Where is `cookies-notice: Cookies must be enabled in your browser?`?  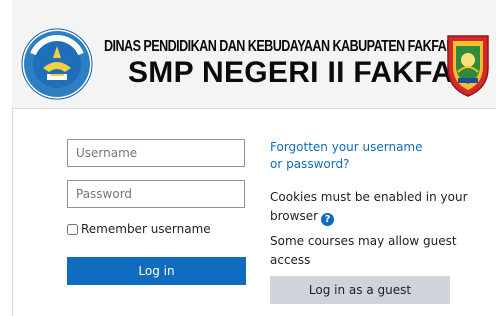
cookies-notice: Cookies must be enabled in your browser? is located at coordinates (370, 207).